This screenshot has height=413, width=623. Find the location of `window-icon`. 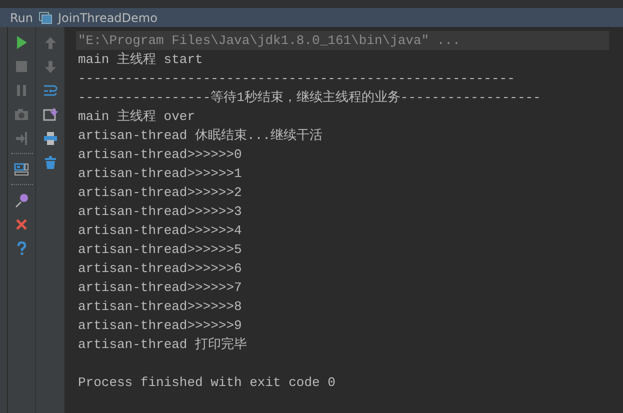

window-icon is located at coordinates (45, 18).